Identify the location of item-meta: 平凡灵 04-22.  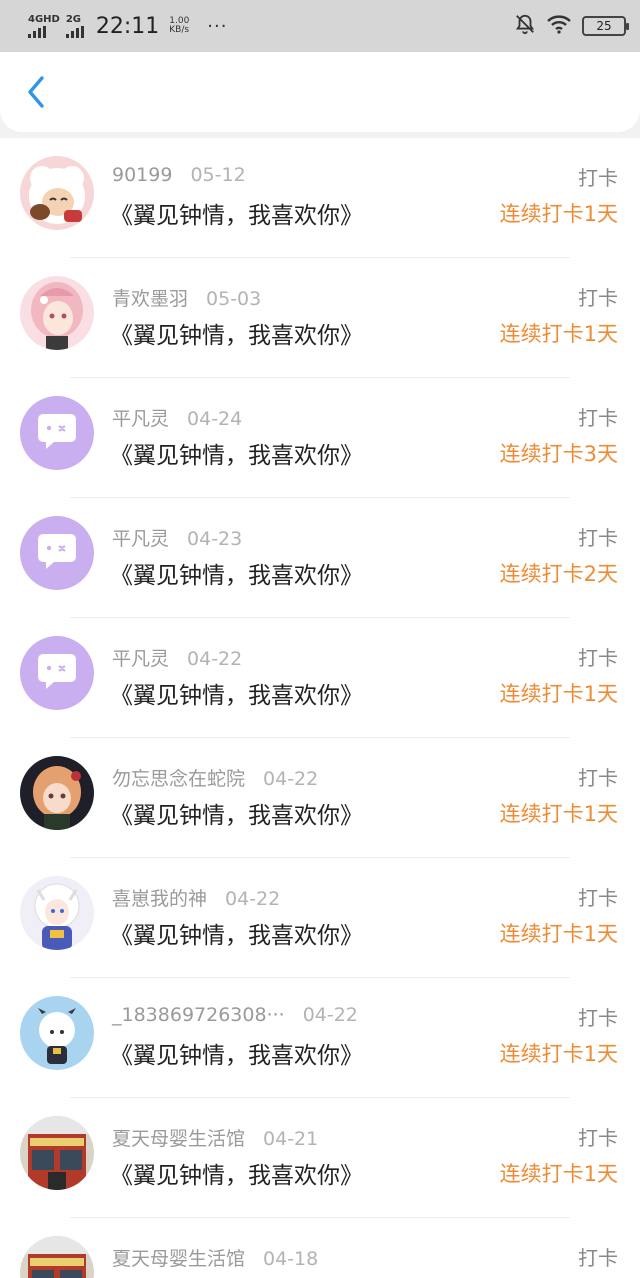
(177, 657).